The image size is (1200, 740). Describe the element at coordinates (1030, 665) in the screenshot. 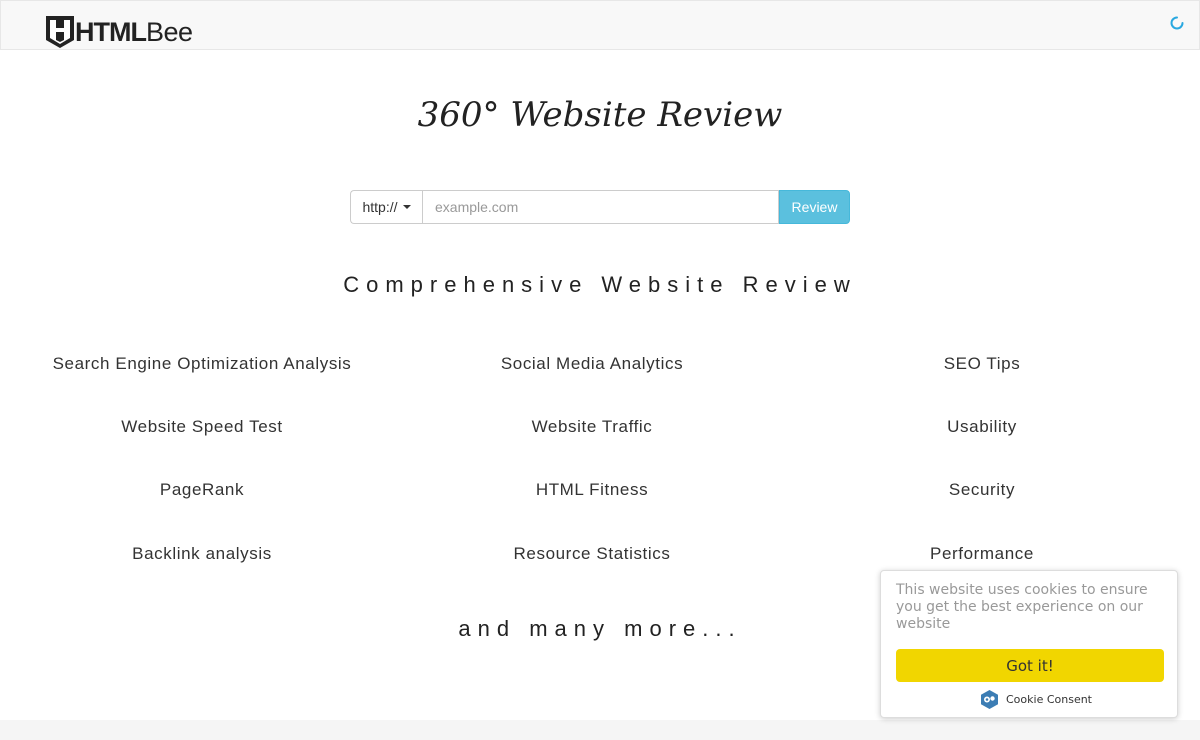

I see `got-it-button: Got it!` at that location.